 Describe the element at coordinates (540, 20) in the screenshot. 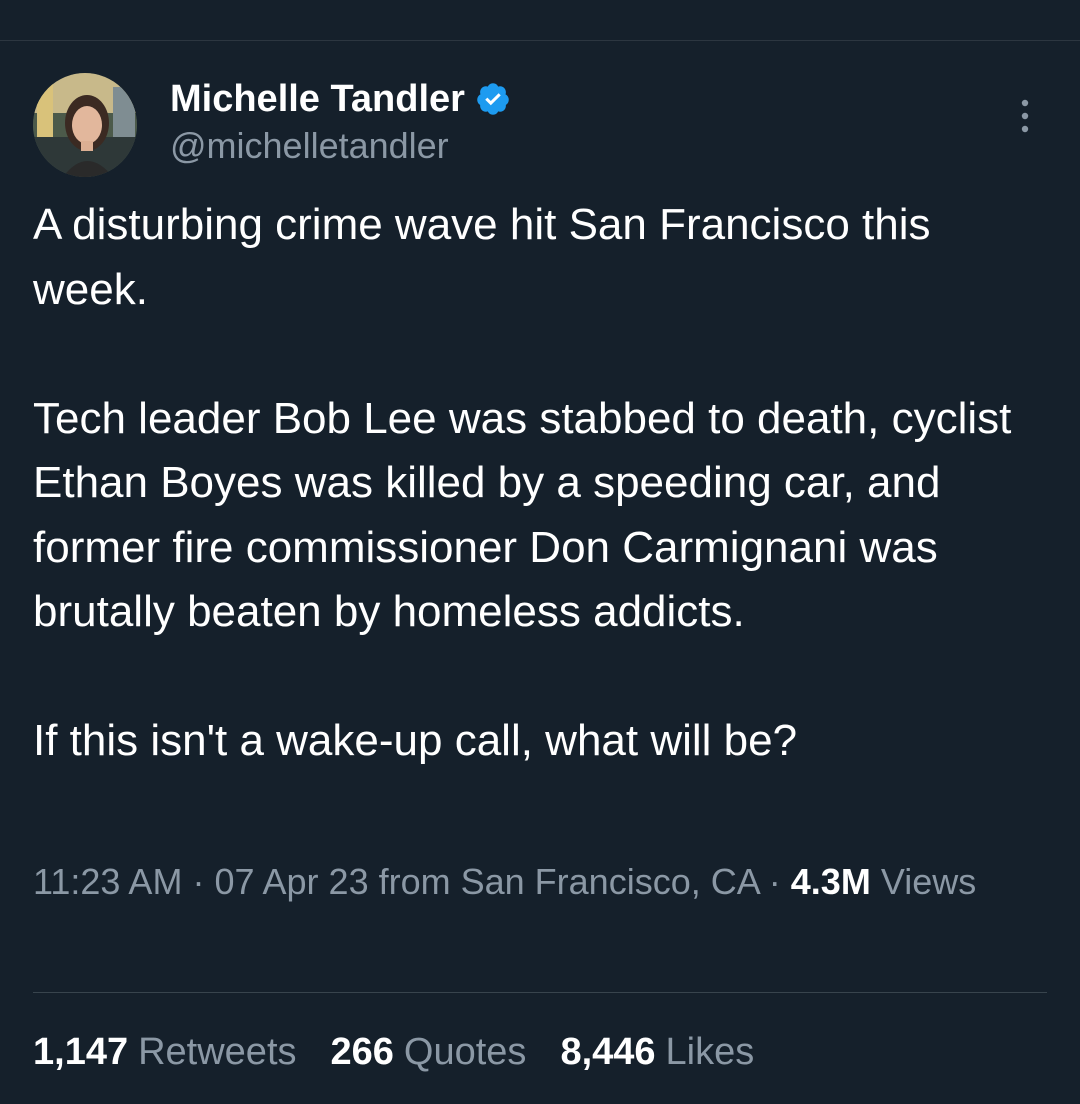

I see `top-bar` at that location.